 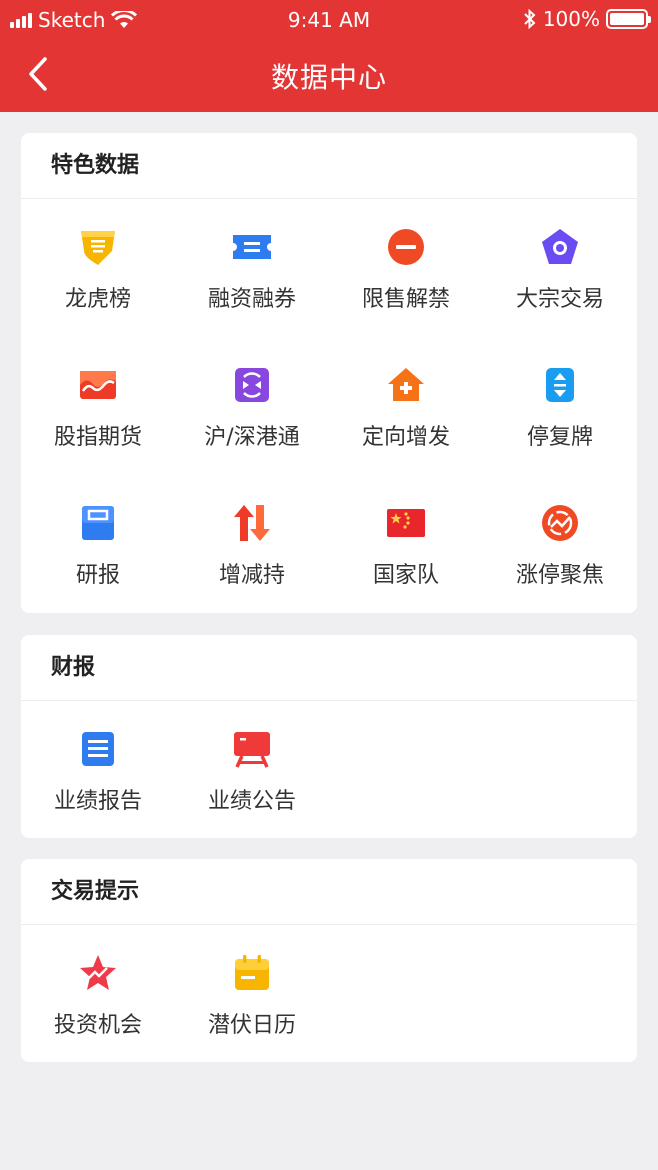 What do you see at coordinates (97, 801) in the screenshot?
I see `grid-item-label: 业绩报告` at bounding box center [97, 801].